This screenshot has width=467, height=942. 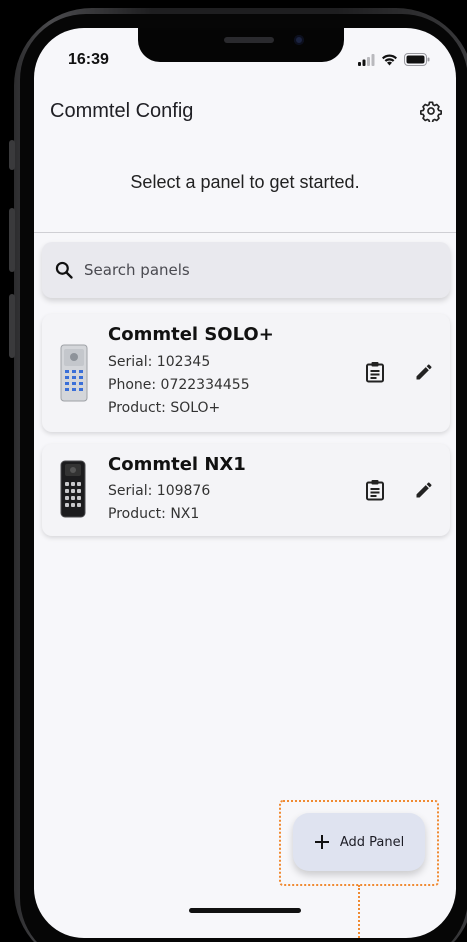 What do you see at coordinates (12, 155) in the screenshot?
I see `mute-switch` at bounding box center [12, 155].